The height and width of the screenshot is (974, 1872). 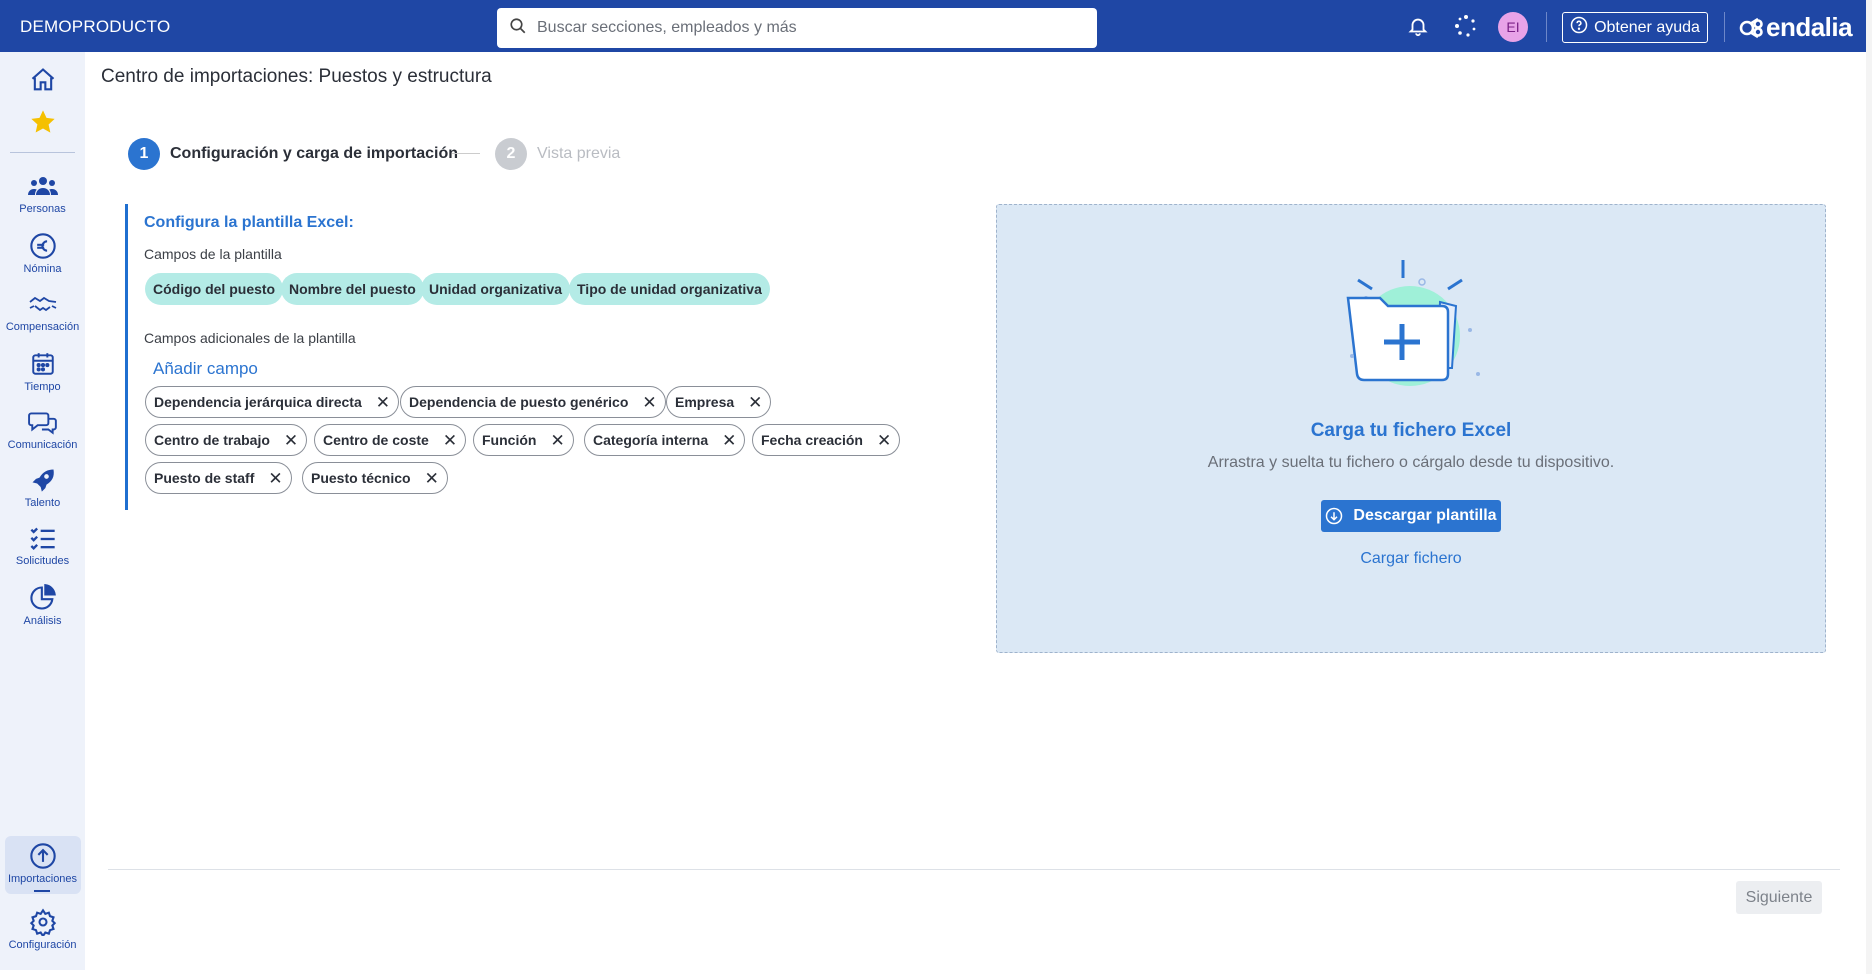 I want to click on additional-field-chip: Categoría interna ✕, so click(x=665, y=440).